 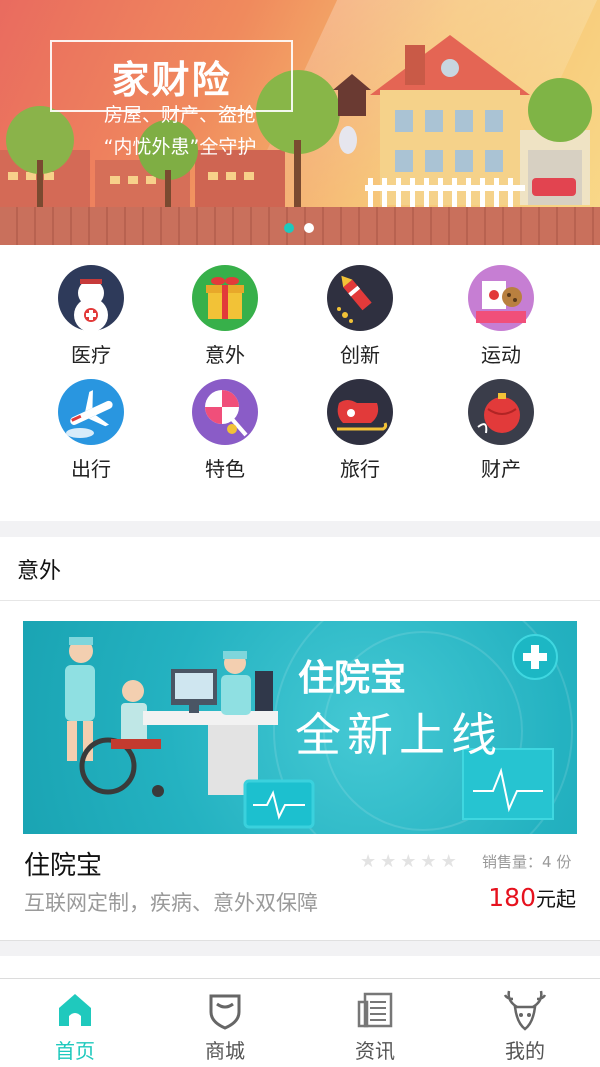 What do you see at coordinates (360, 412) in the screenshot?
I see `sleigh-icon` at bounding box center [360, 412].